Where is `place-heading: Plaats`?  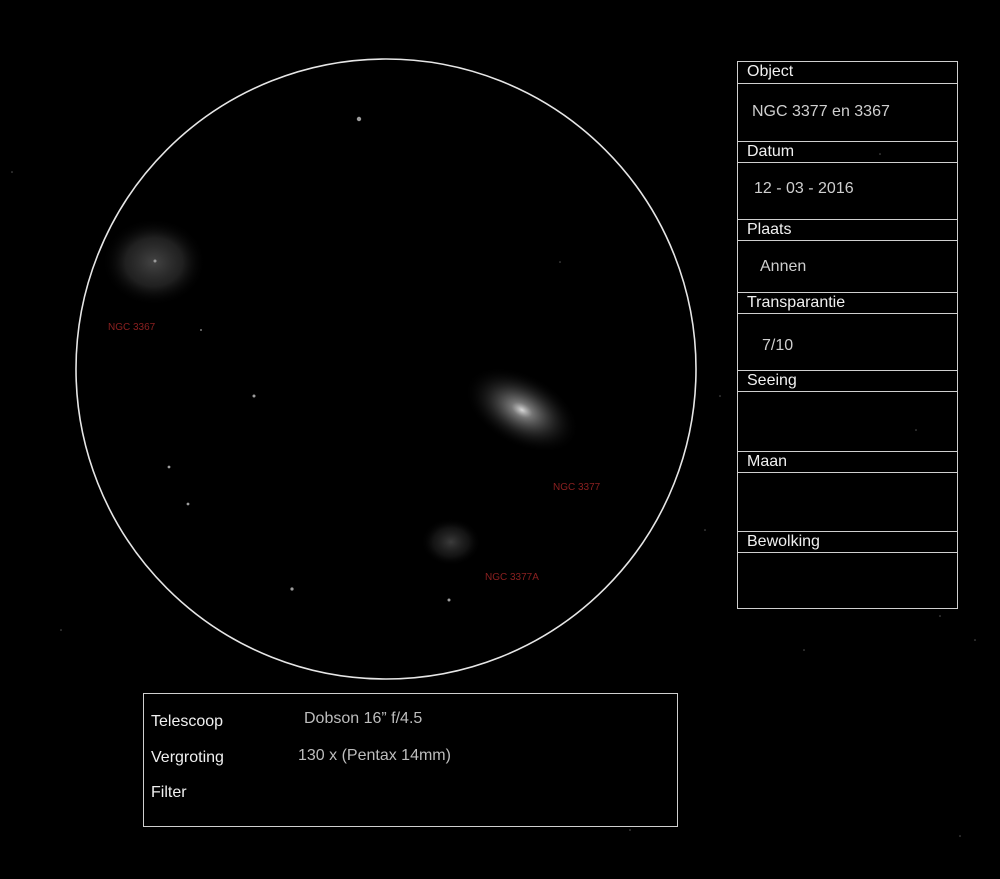 place-heading: Plaats is located at coordinates (847, 230).